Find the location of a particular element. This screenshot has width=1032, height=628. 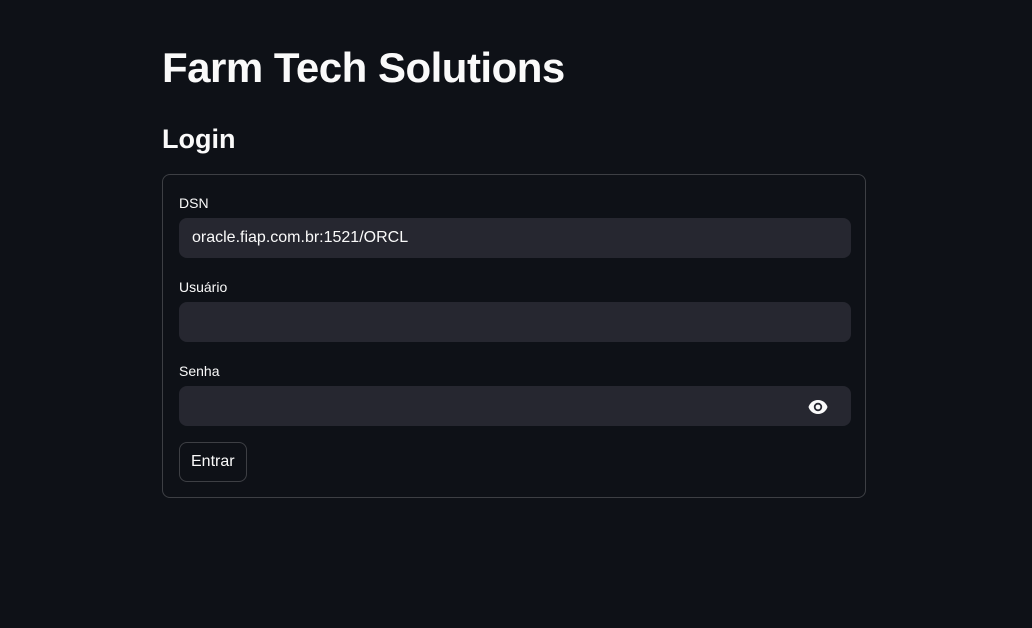

login-submit-button: Entrar is located at coordinates (213, 462).